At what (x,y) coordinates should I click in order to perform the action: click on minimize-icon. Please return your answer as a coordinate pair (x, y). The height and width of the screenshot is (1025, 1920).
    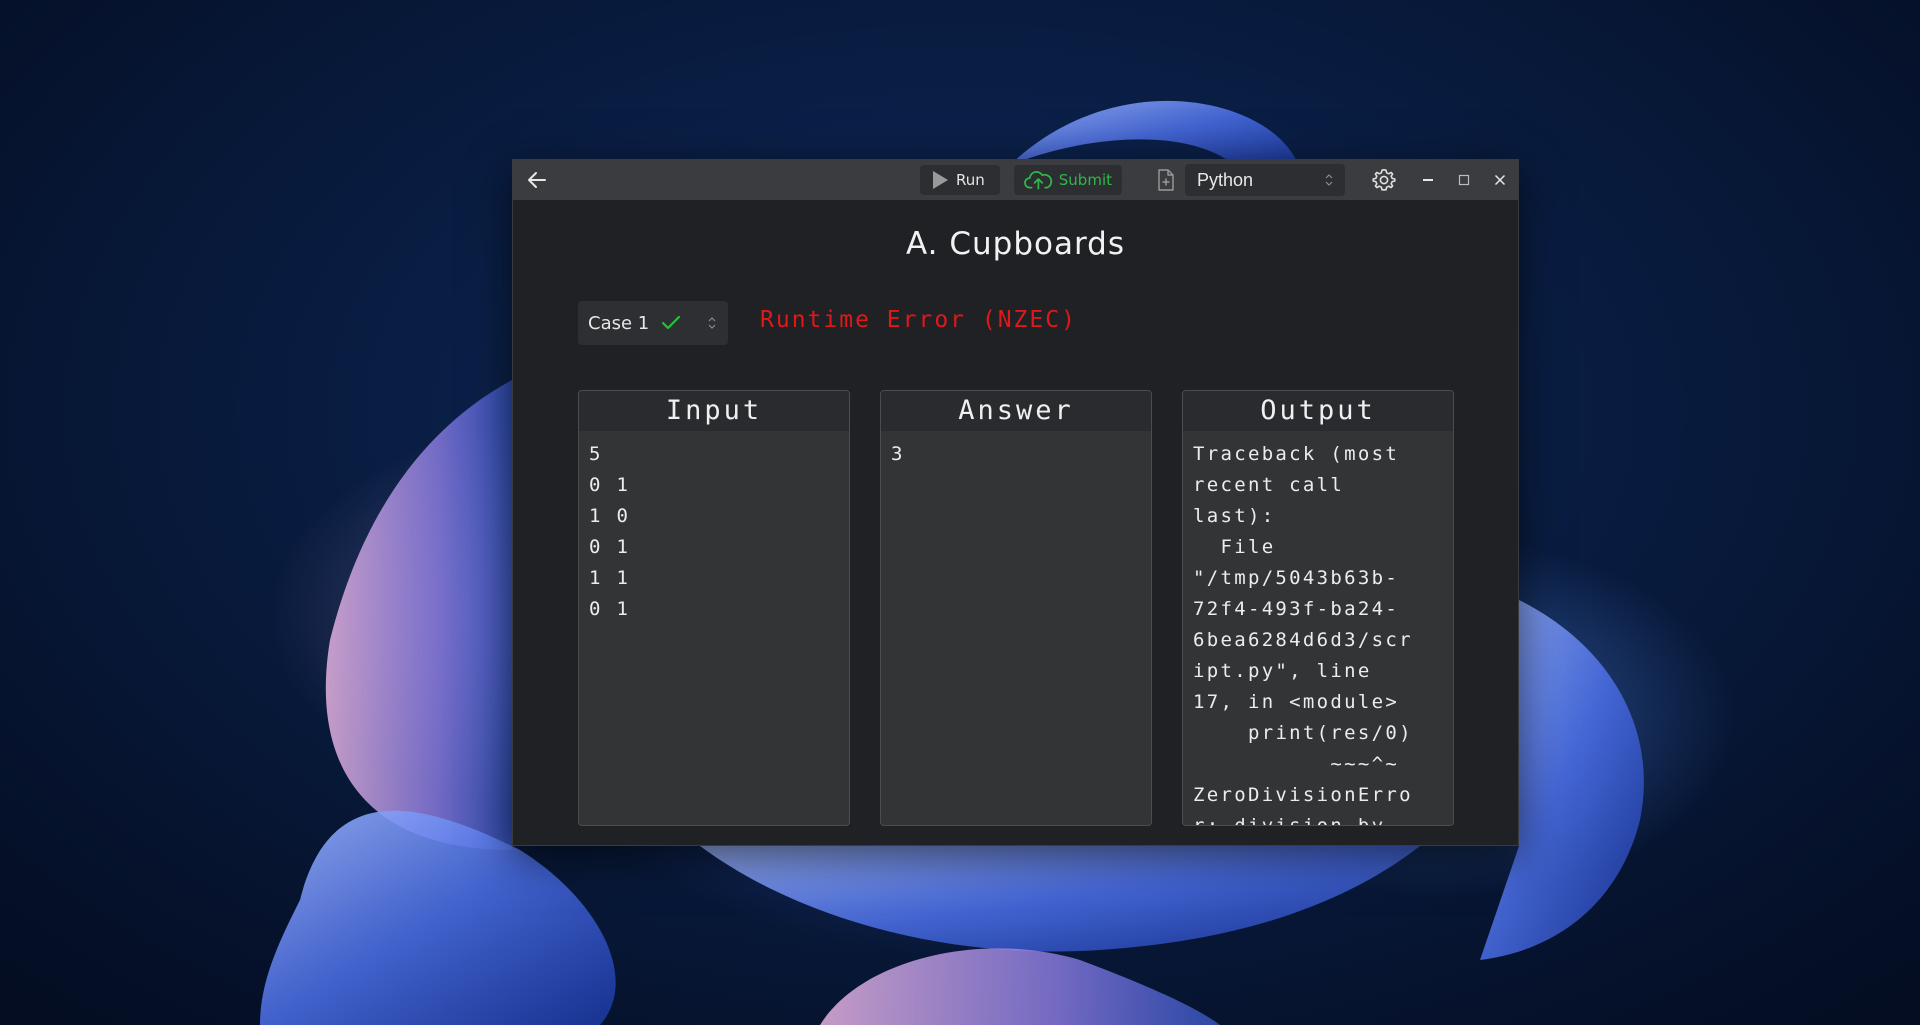
    Looking at the image, I should click on (1428, 180).